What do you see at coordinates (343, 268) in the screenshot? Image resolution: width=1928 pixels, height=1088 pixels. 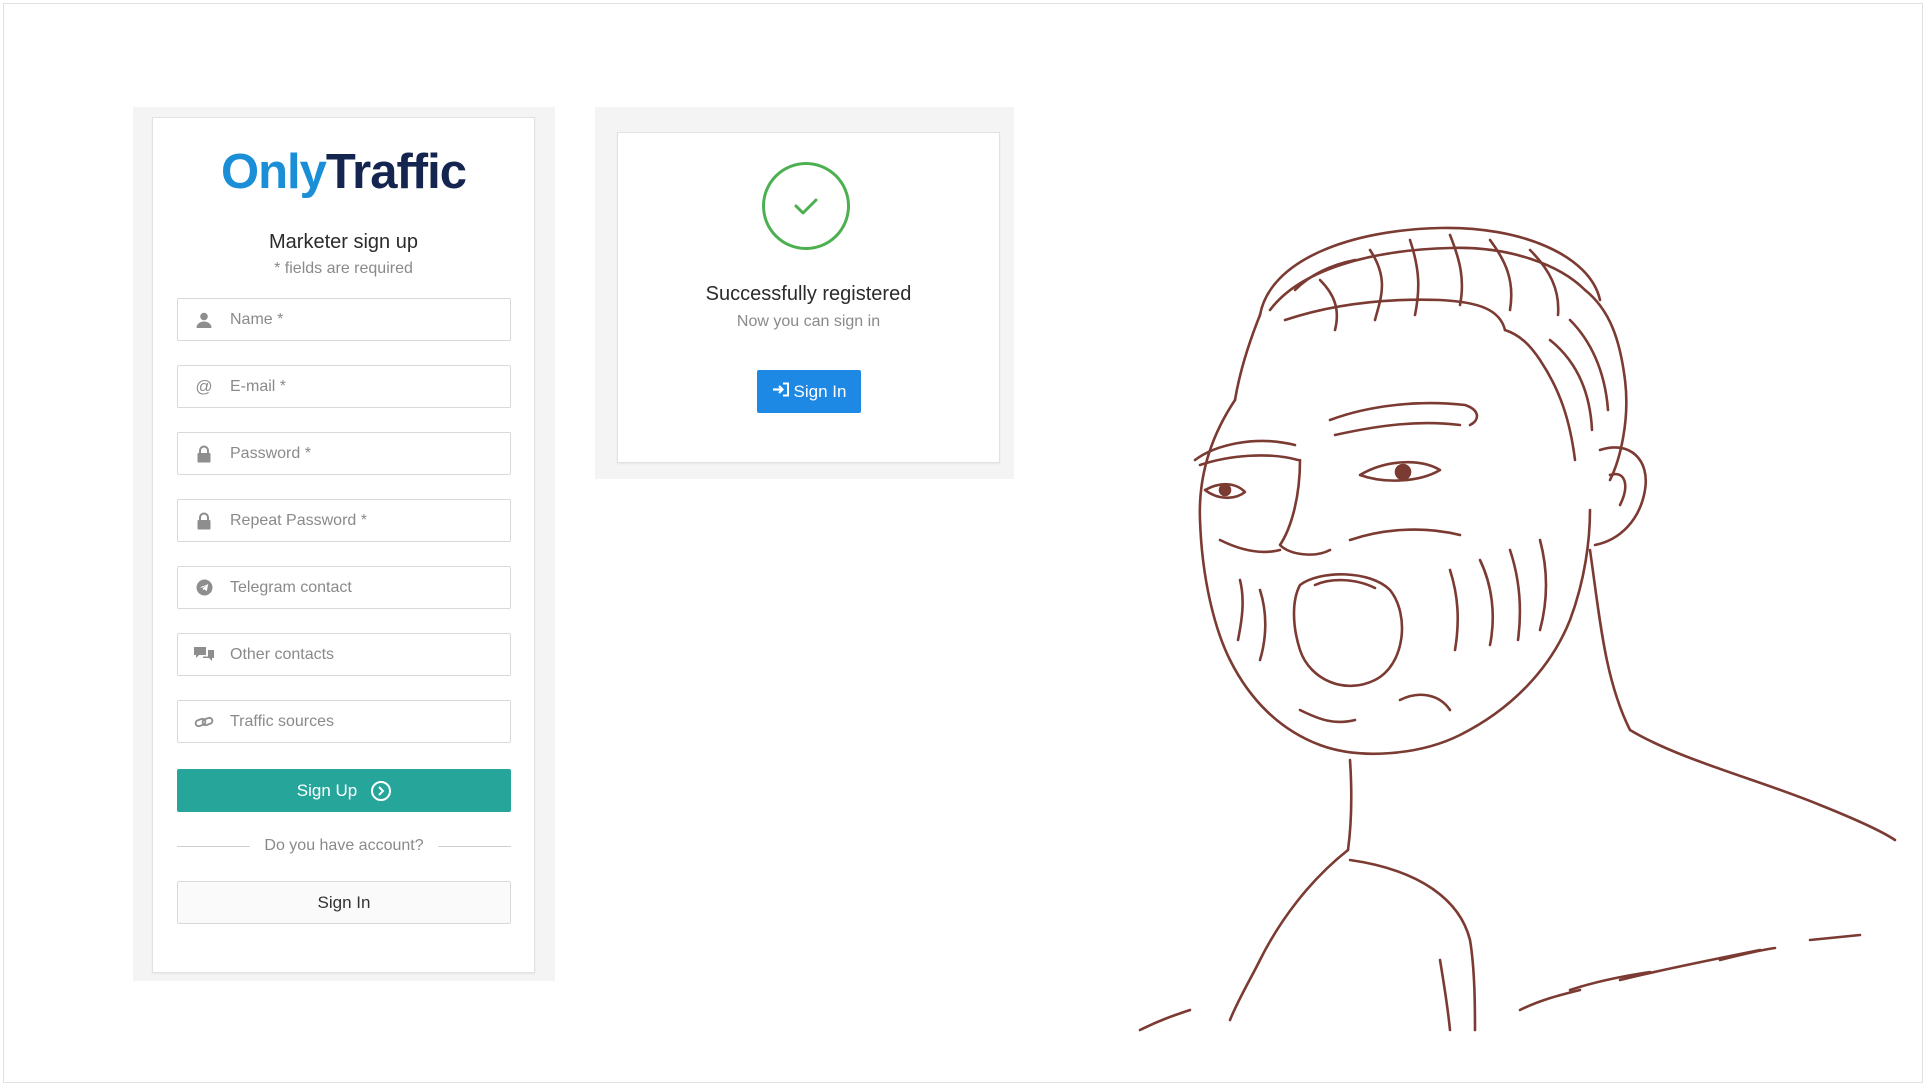 I see `required-fields-note: * fields are required` at bounding box center [343, 268].